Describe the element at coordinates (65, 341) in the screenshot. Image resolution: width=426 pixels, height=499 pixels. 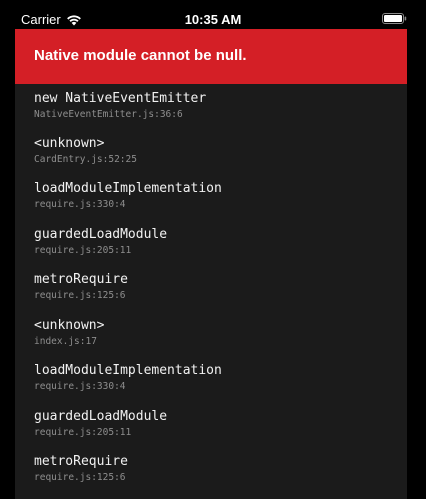
I see `frame-location: index.js:17` at that location.